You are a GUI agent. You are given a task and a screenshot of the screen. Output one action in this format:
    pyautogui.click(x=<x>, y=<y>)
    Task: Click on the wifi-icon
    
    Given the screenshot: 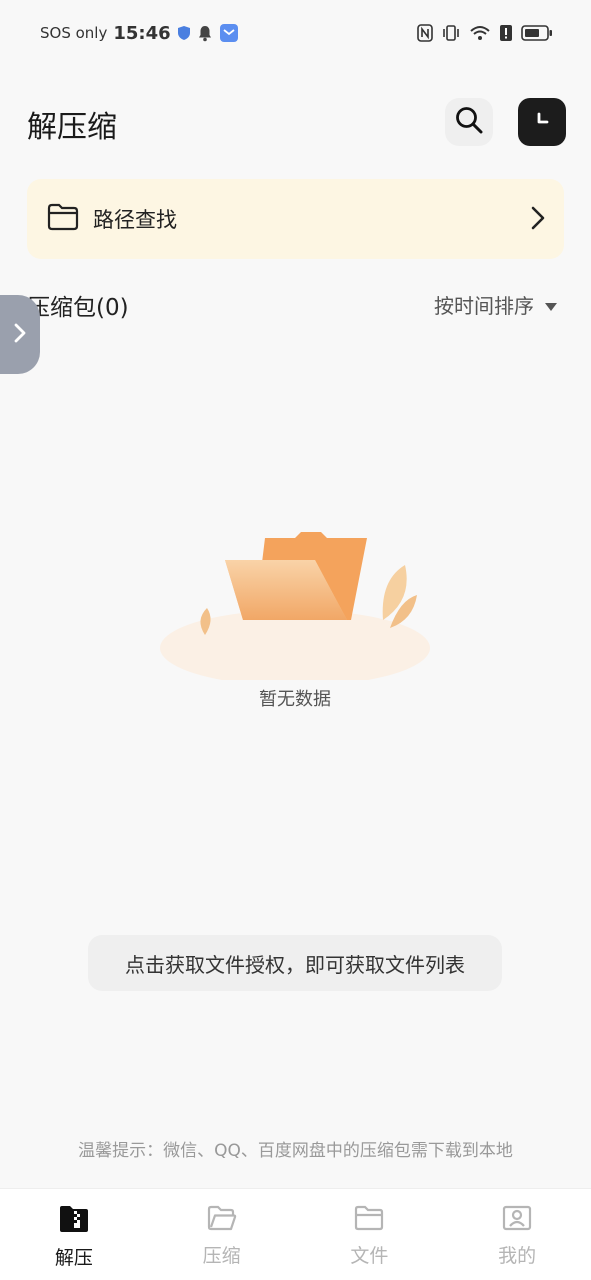 What is the action you would take?
    pyautogui.click(x=480, y=33)
    